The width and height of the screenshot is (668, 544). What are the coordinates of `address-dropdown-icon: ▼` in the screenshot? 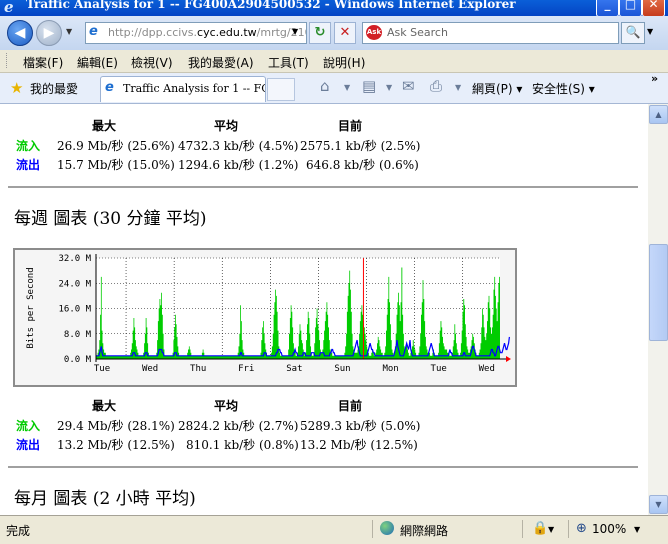 It's located at (295, 31).